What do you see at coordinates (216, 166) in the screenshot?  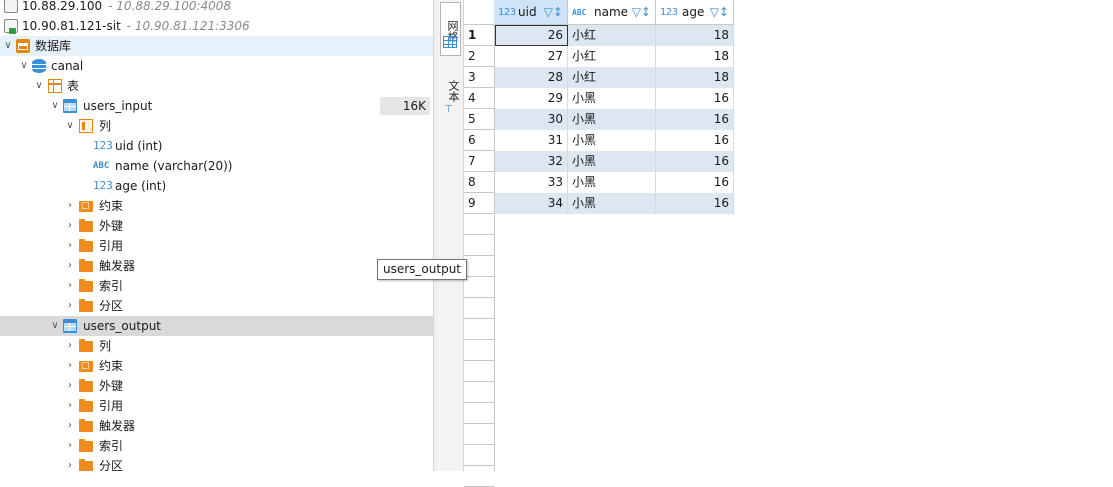 I see `tree-column-item: ABC name (varchar(20))` at bounding box center [216, 166].